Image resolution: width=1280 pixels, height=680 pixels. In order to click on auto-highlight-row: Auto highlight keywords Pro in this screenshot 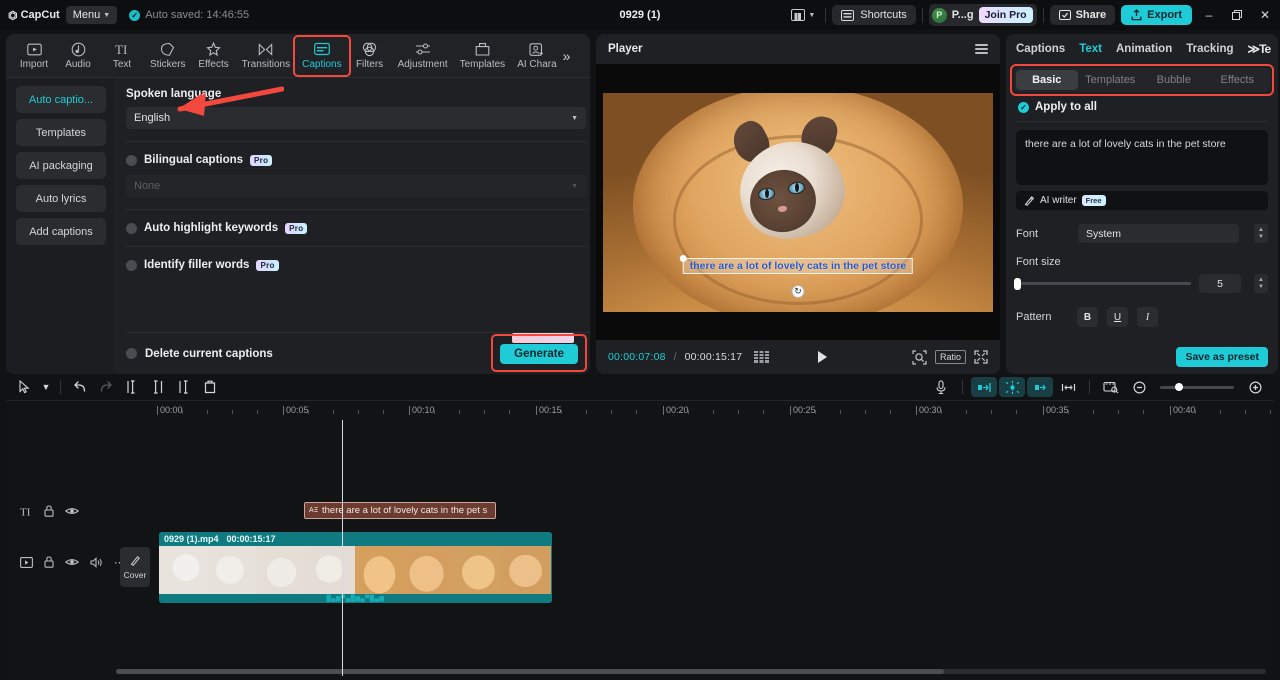, I will do `click(358, 222)`.